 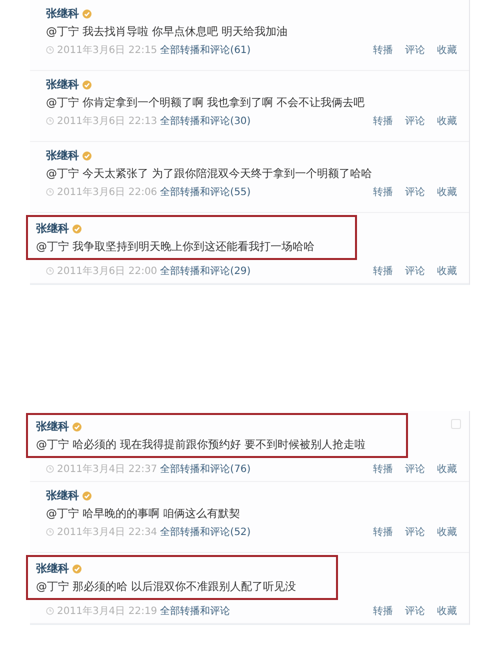 I want to click on post-text: @丁宁 今天太紧张了 为了跟你陪混双今天终于拿到一个明额了哈哈, so click(x=209, y=173).